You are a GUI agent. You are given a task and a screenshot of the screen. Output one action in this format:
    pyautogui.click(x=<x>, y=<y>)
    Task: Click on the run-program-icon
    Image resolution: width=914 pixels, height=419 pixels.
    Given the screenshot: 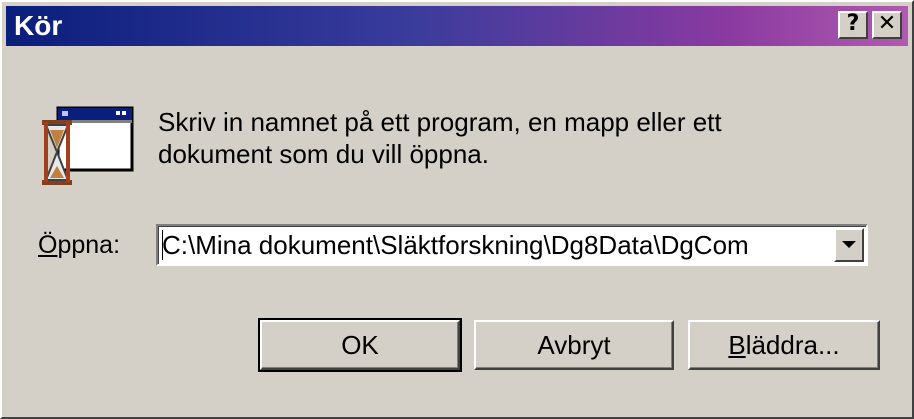 What is the action you would take?
    pyautogui.click(x=88, y=146)
    